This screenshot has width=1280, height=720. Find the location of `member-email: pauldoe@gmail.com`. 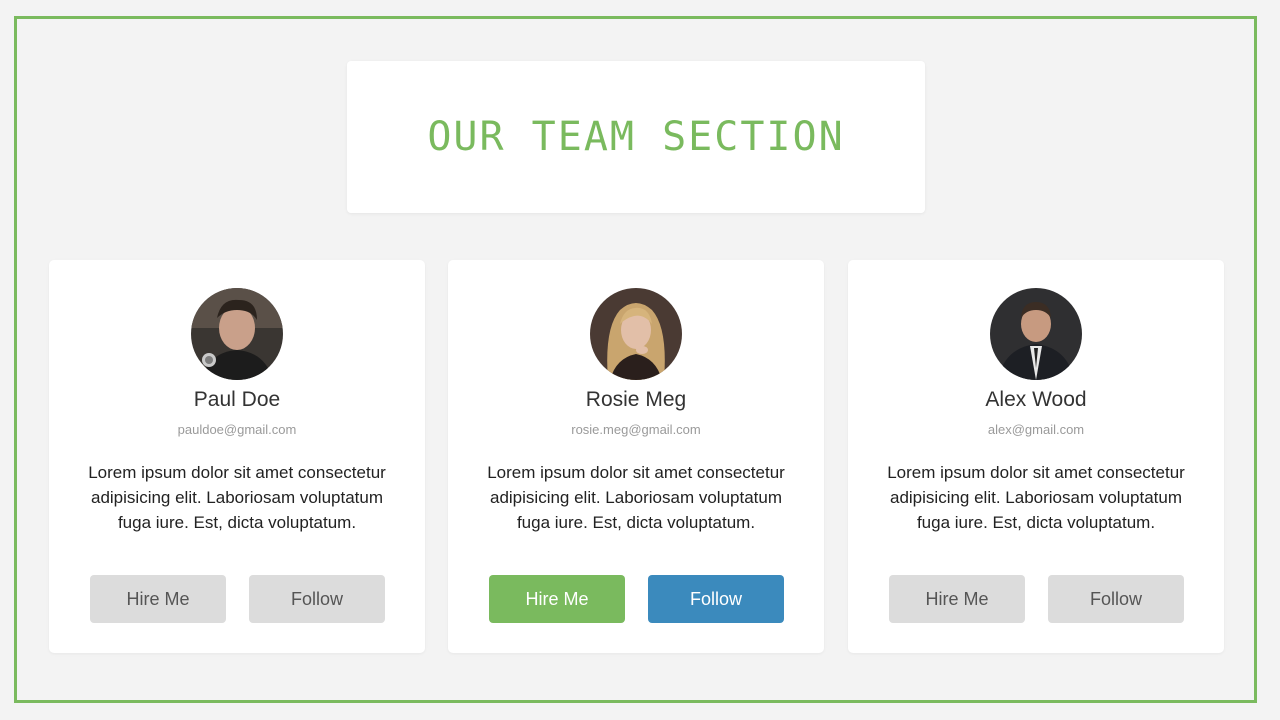

member-email: pauldoe@gmail.com is located at coordinates (237, 429).